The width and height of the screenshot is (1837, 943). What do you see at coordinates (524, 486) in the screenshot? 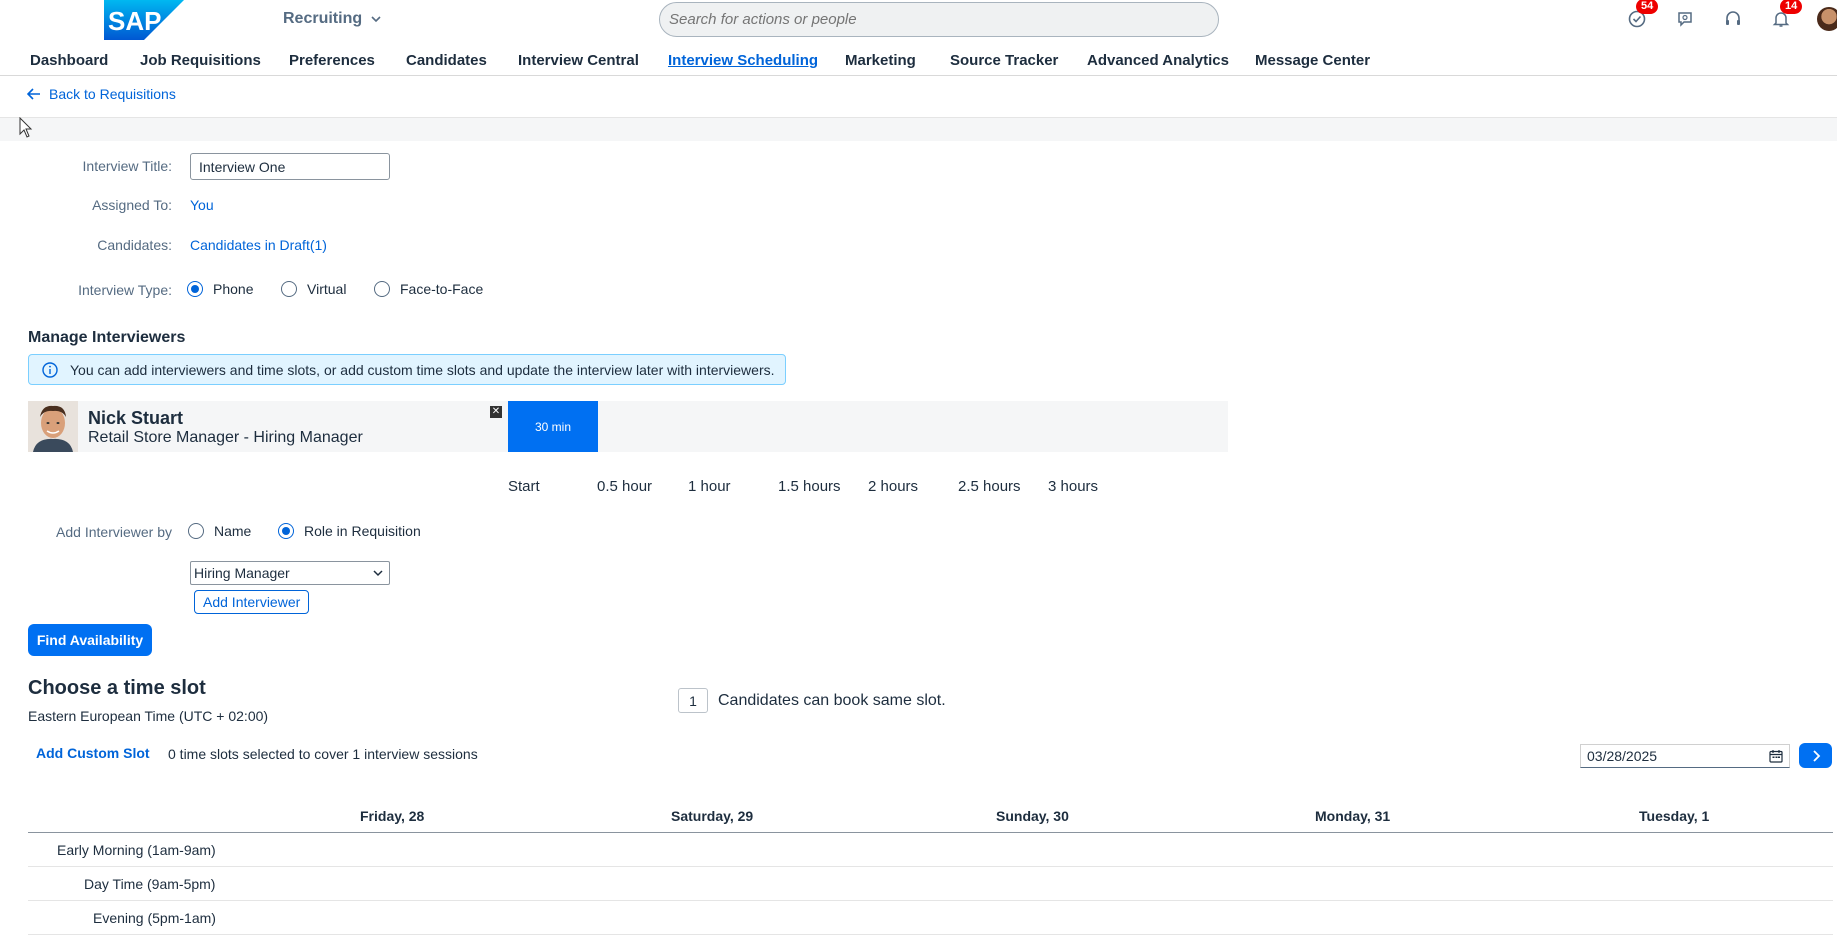
I see `timeline-start: Start` at bounding box center [524, 486].